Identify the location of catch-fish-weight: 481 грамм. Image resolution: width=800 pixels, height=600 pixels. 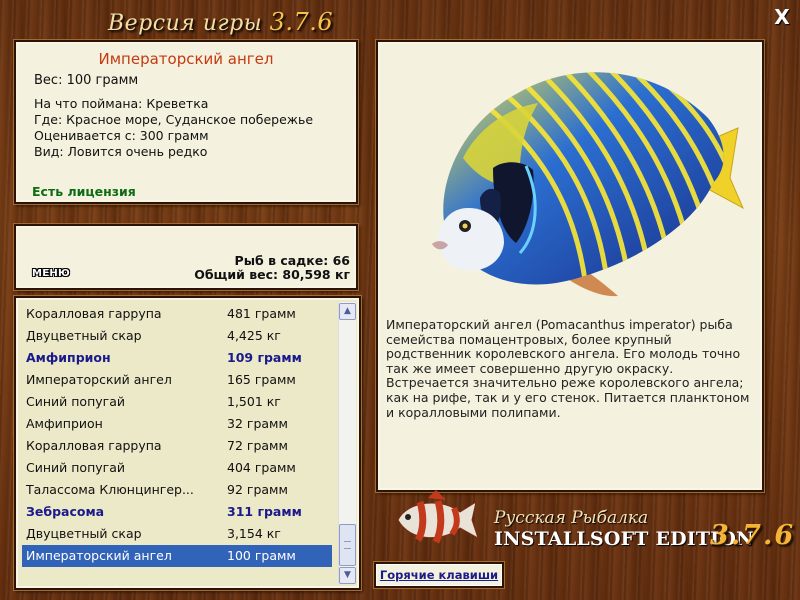
(261, 313).